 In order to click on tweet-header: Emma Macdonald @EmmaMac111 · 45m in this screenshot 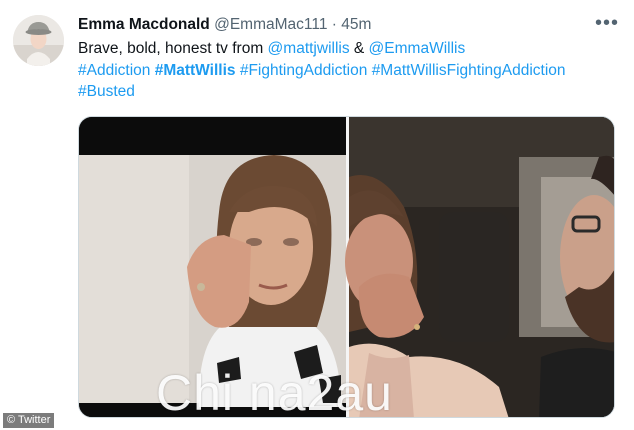, I will do `click(328, 26)`.